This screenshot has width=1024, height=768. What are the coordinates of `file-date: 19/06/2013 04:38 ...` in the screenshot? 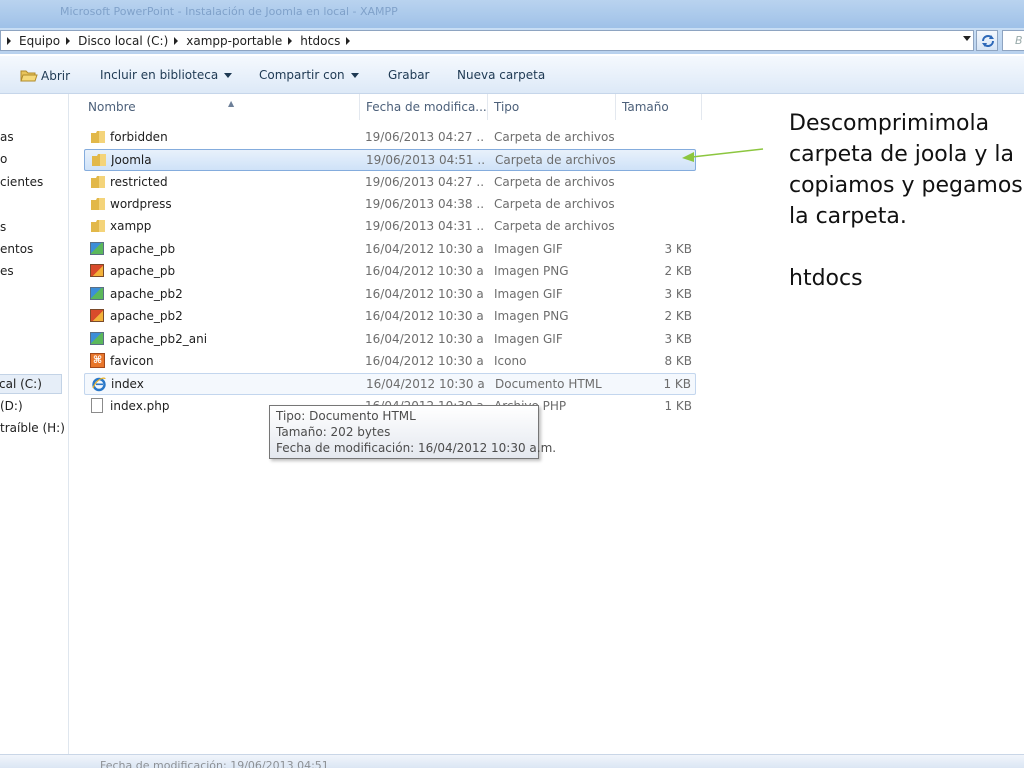 It's located at (425, 204).